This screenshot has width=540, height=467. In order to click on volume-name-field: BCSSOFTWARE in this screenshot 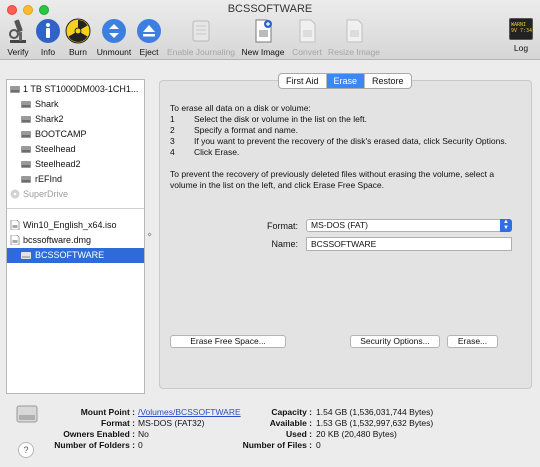, I will do `click(409, 244)`.